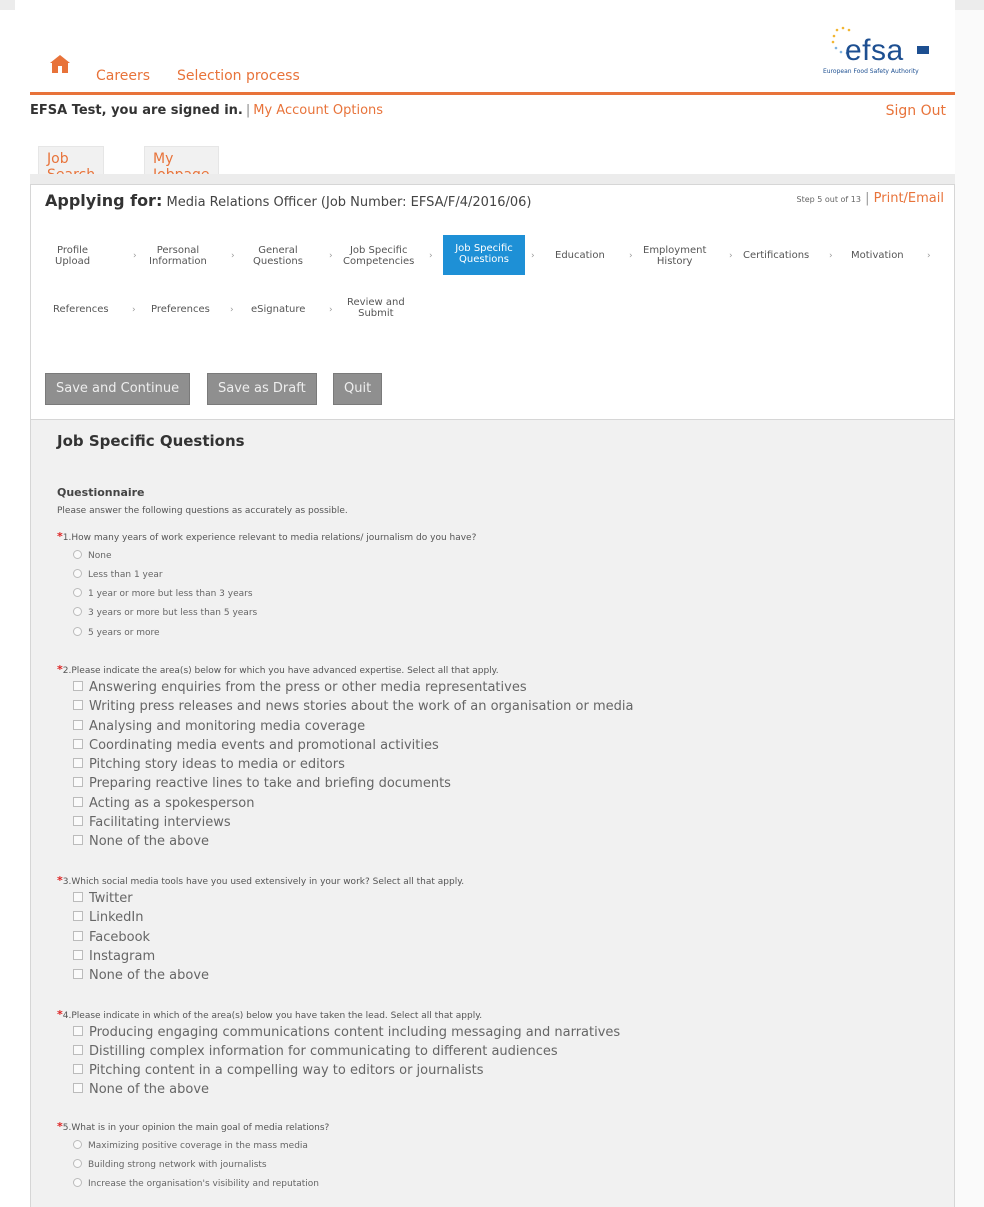 This screenshot has width=984, height=1207. What do you see at coordinates (877, 255) in the screenshot?
I see `step-motivation: Motivation` at bounding box center [877, 255].